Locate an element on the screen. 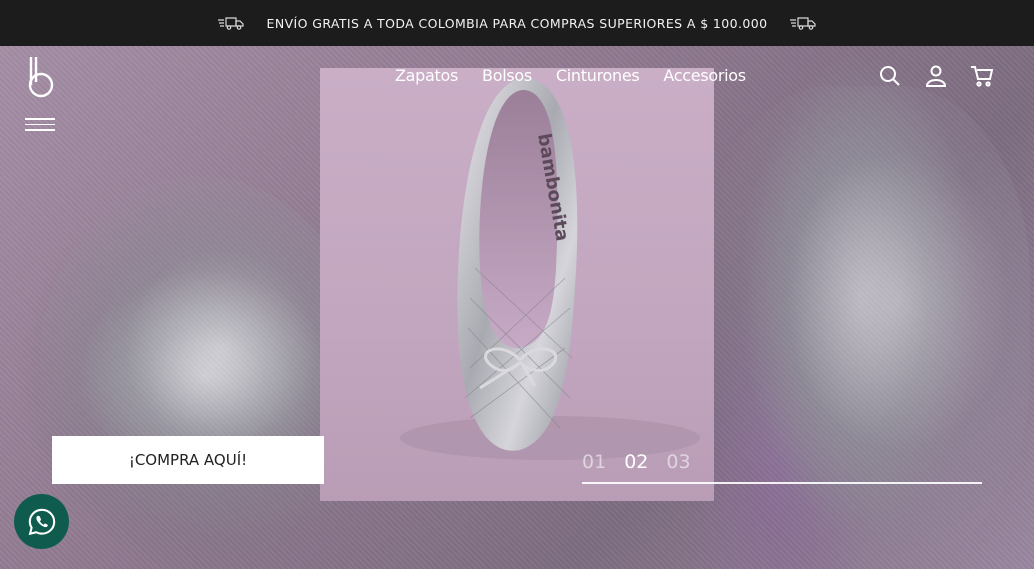 Image resolution: width=1034 pixels, height=569 pixels. brand-logo is located at coordinates (41, 77).